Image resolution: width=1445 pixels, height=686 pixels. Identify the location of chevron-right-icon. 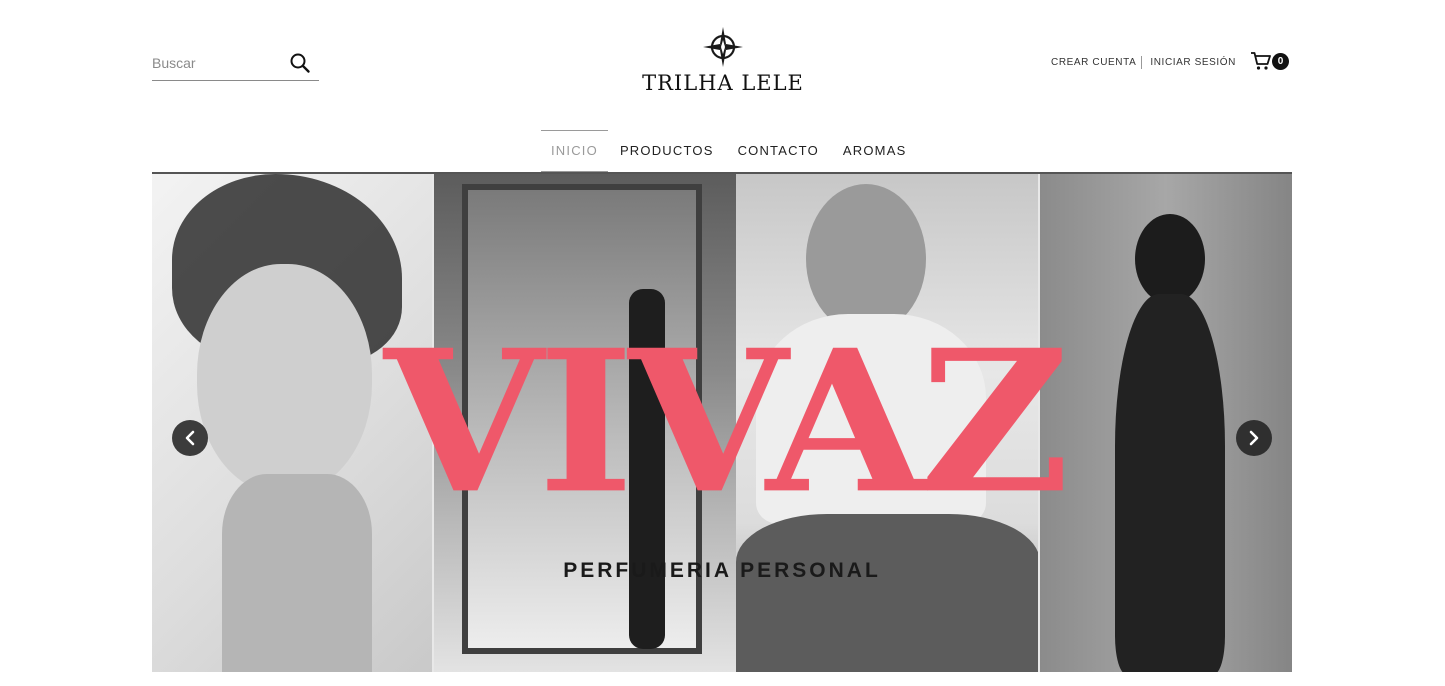
(1254, 438).